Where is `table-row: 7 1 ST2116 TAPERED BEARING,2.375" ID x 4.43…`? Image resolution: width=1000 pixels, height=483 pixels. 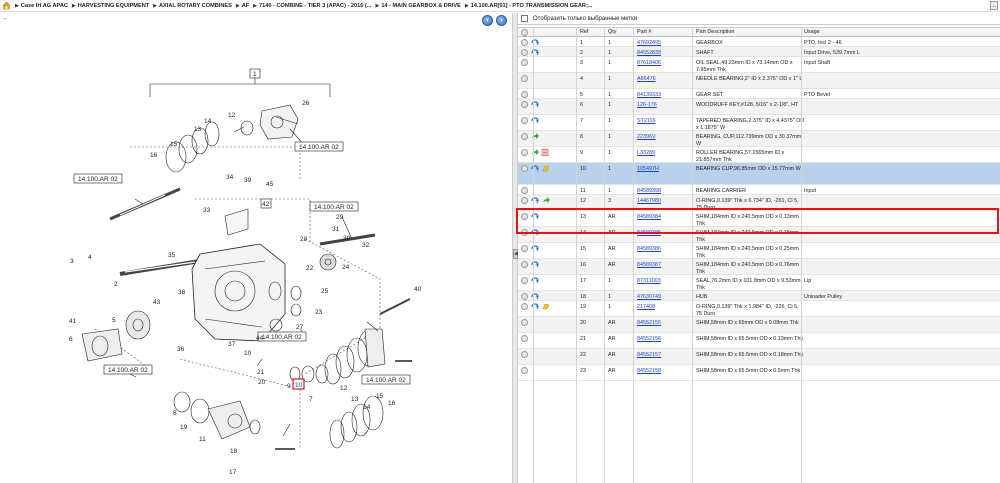 table-row: 7 1 ST2116 TAPERED BEARING,2.375" ID x 4.43… is located at coordinates (759, 123).